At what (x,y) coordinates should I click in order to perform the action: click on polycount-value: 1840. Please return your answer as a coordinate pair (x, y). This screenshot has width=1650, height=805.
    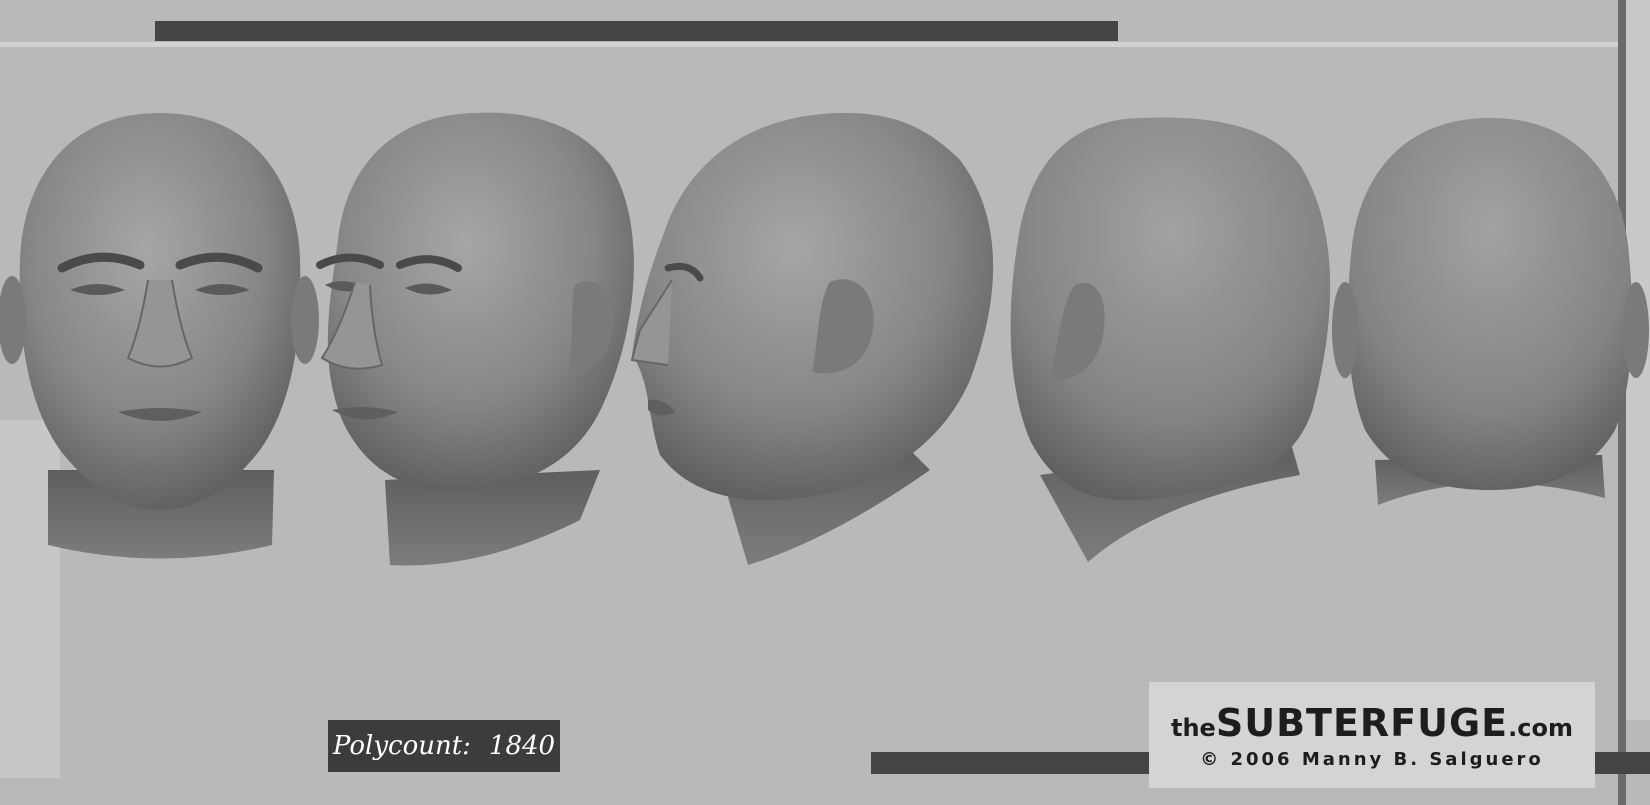
    Looking at the image, I should click on (522, 746).